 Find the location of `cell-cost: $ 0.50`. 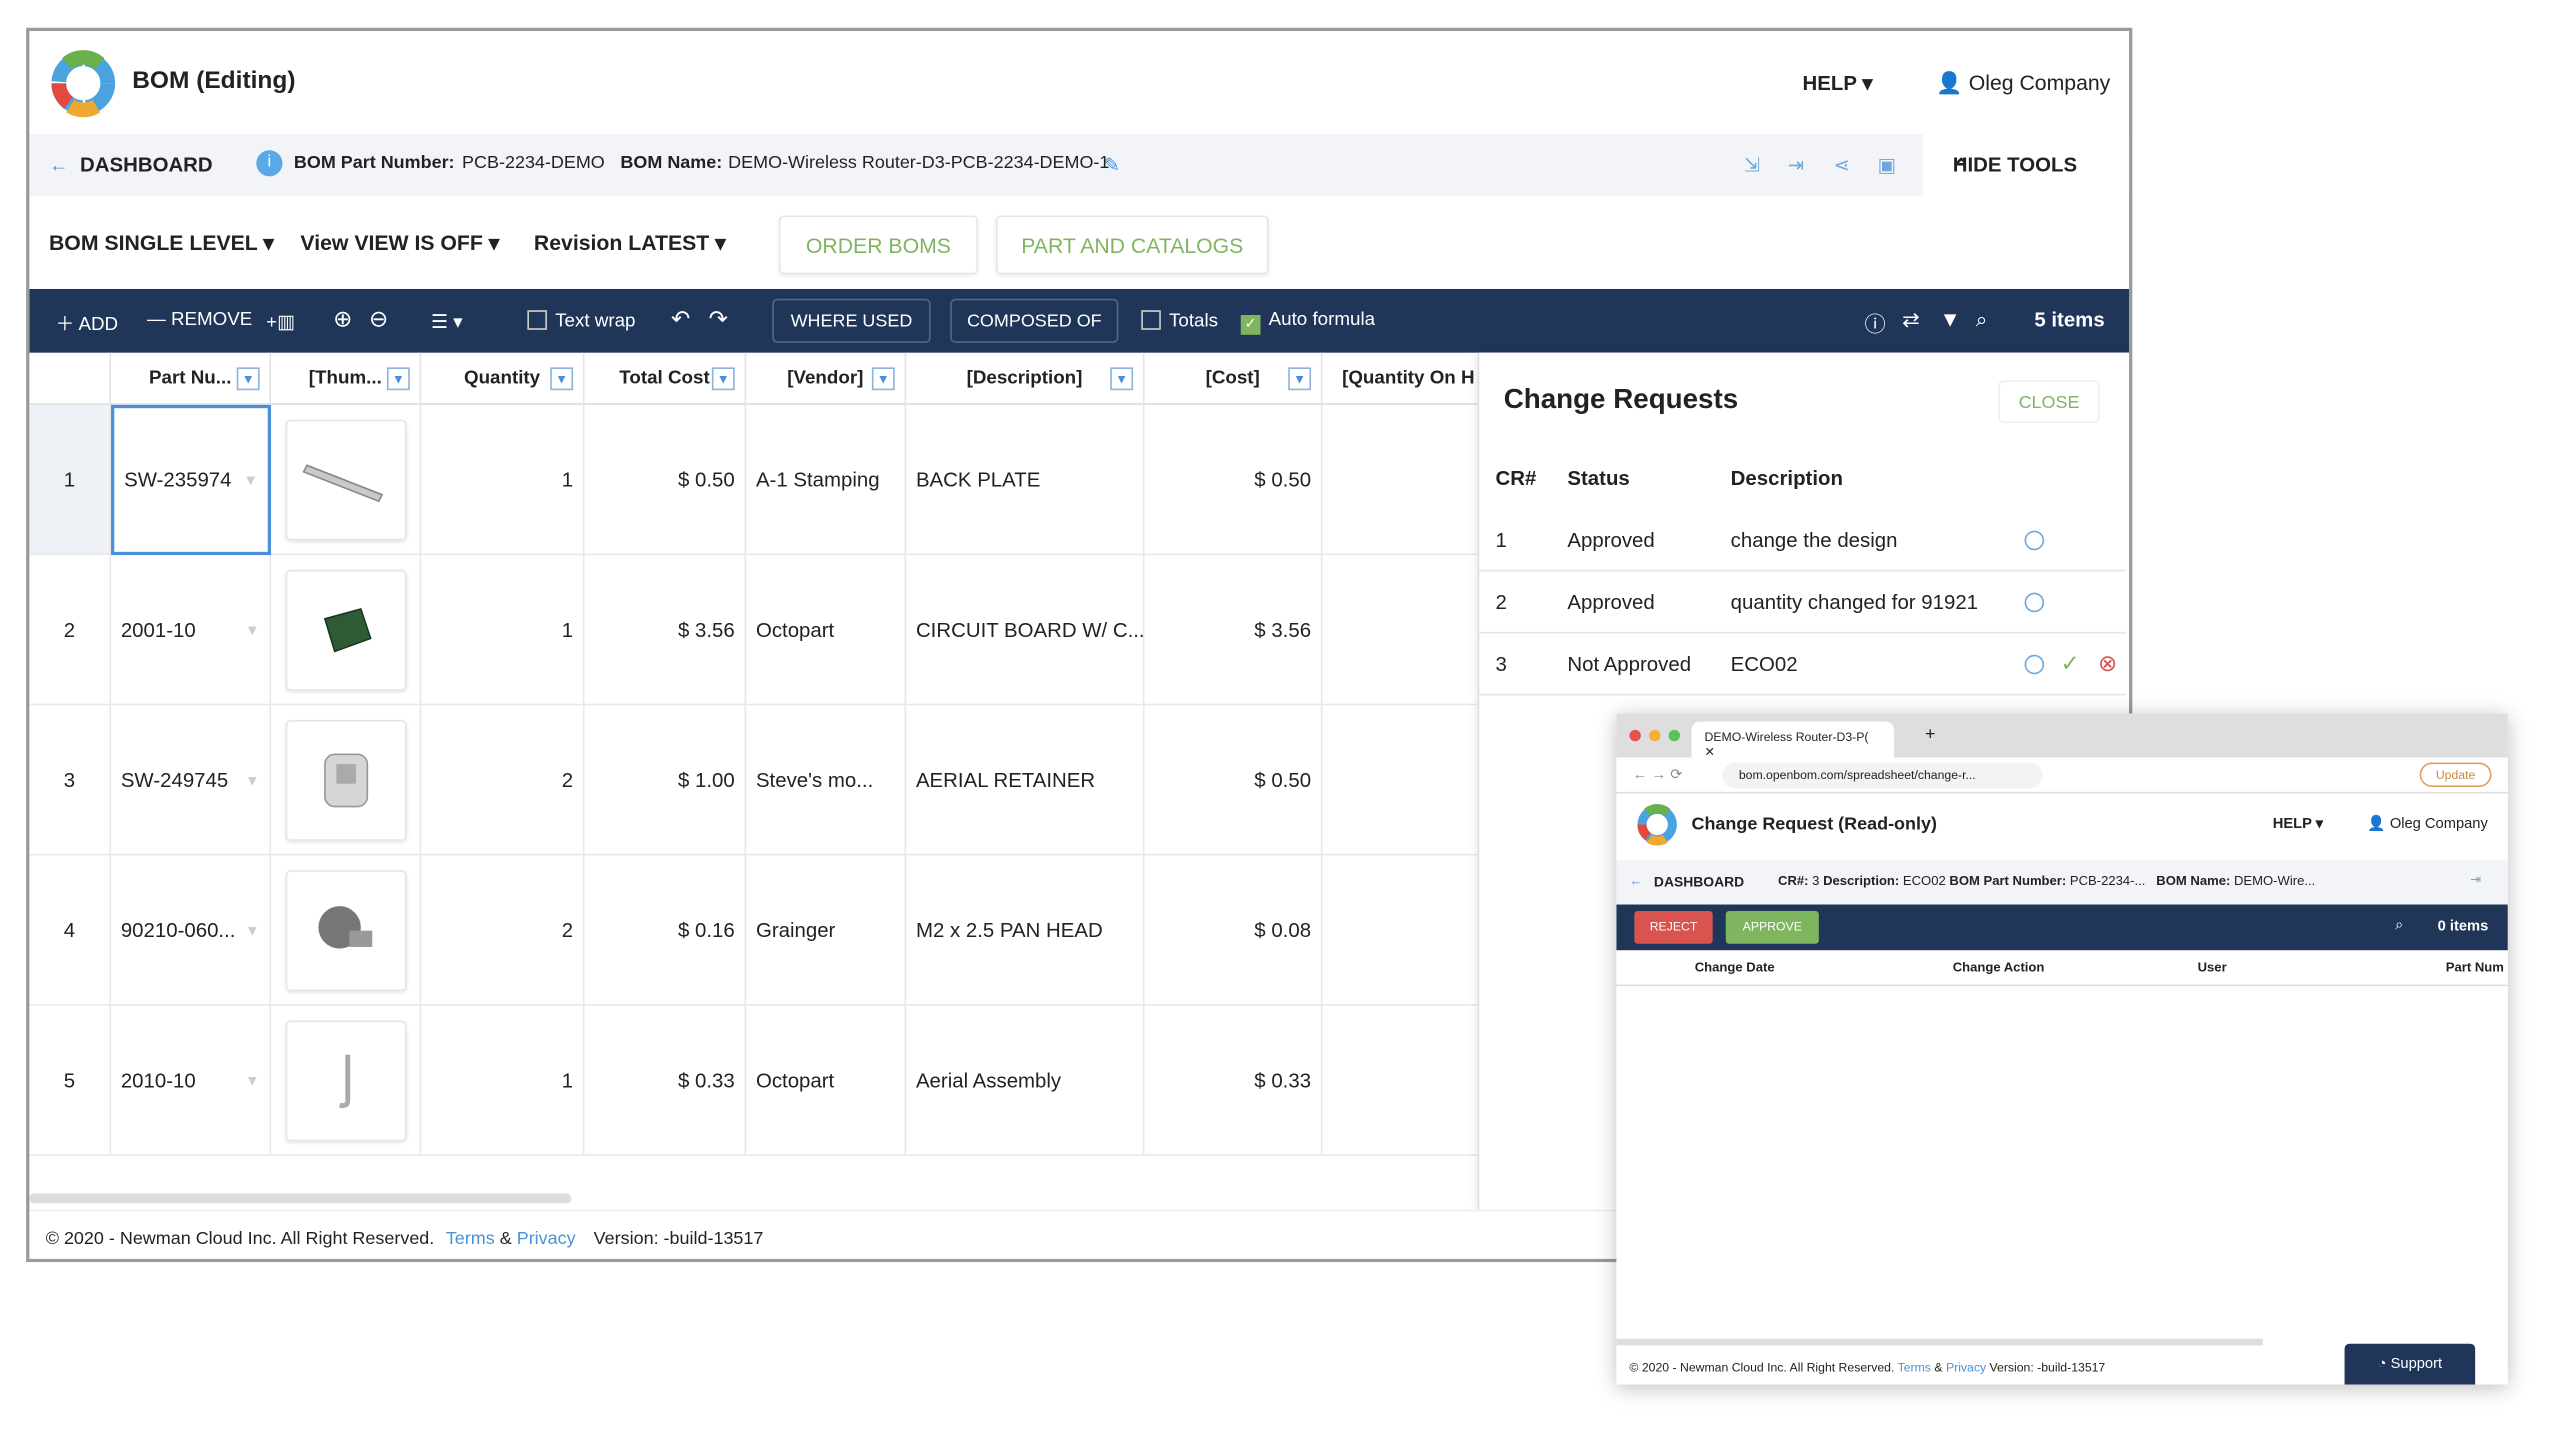

cell-cost: $ 0.50 is located at coordinates (1233, 780).